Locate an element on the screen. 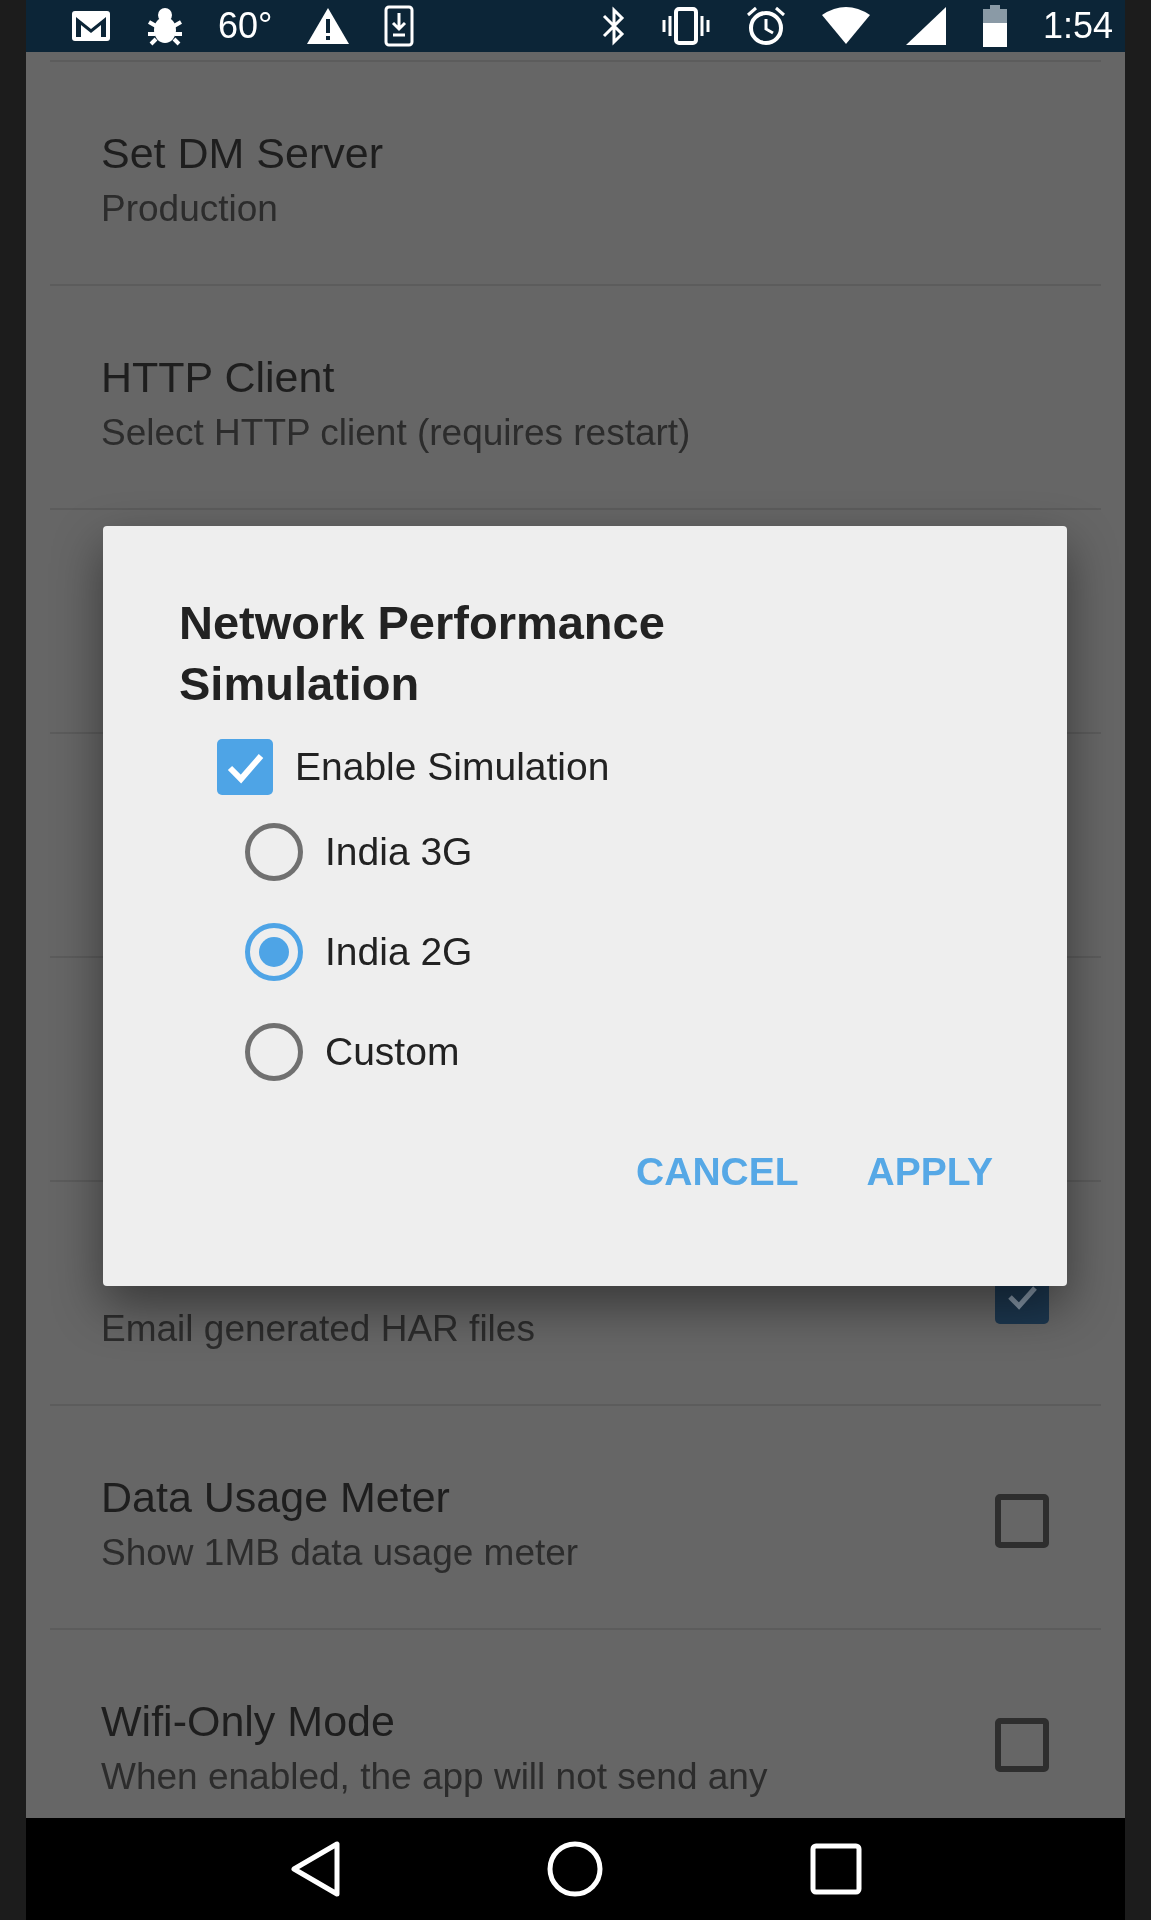 The height and width of the screenshot is (1920, 1151). download-icon is located at coordinates (399, 26).